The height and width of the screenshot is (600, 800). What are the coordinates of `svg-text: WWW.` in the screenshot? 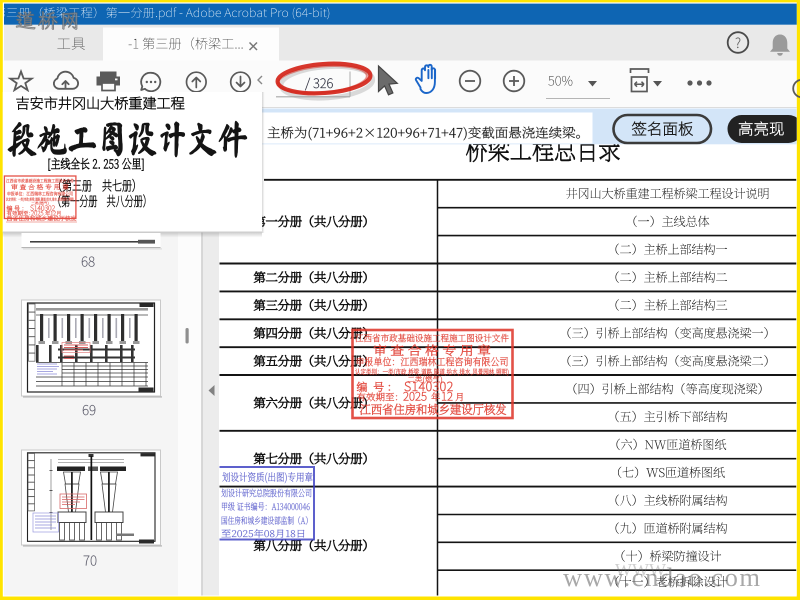 It's located at (642, 570).